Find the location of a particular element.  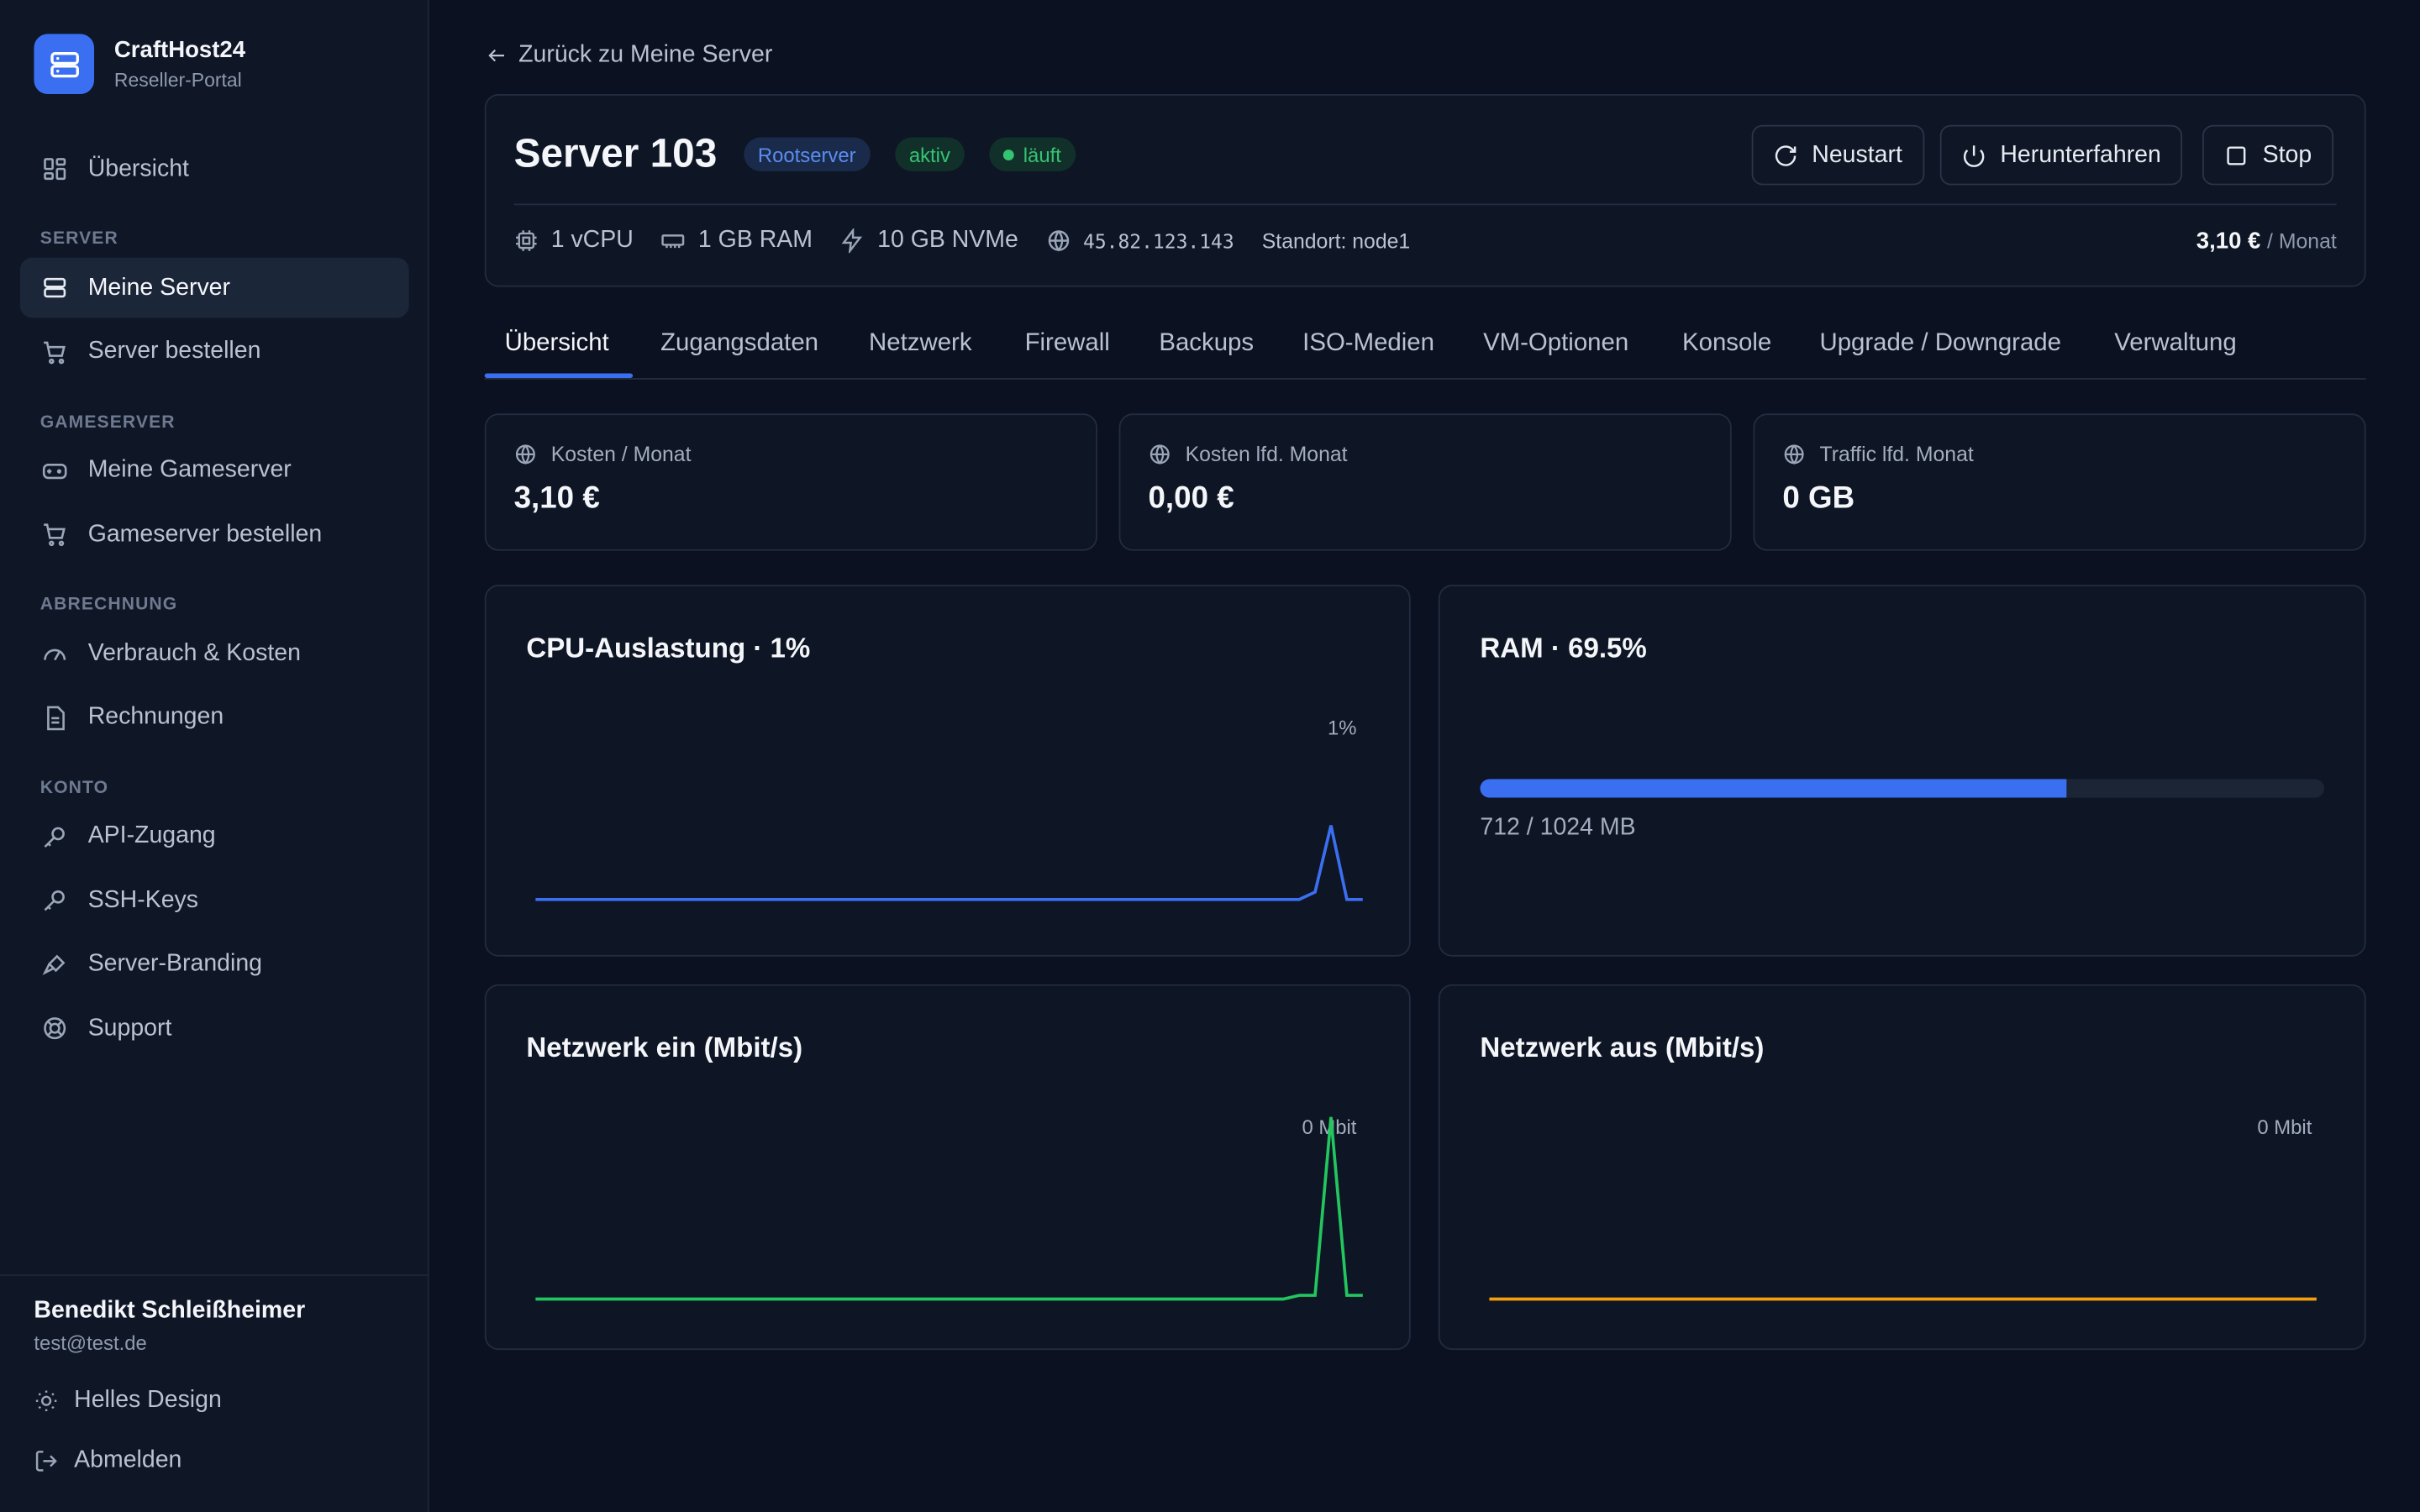

server-type-badge: Rootserver is located at coordinates (808, 154).